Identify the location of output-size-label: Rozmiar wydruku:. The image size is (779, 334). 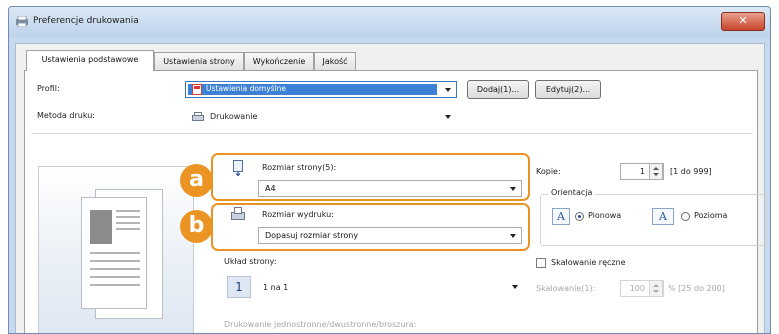
(298, 214).